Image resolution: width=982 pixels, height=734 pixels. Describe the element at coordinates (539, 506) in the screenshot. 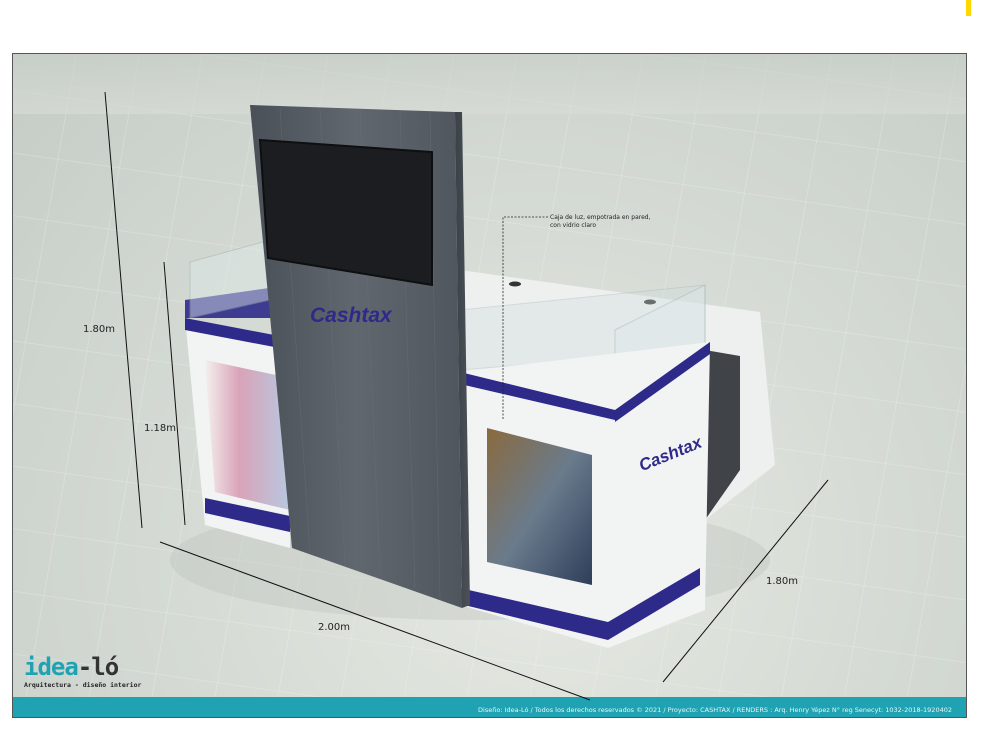

I see `right-lightbox-photo` at that location.